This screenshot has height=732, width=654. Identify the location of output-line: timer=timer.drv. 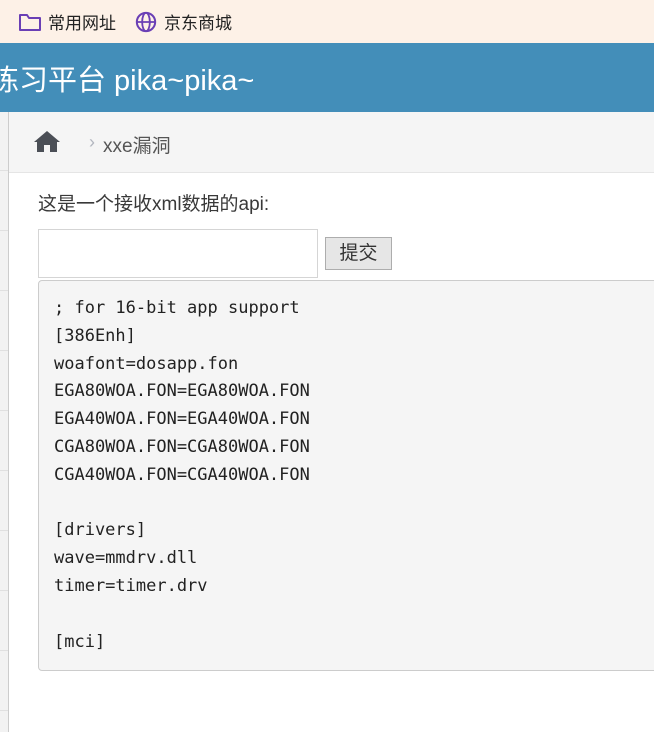
(131, 585).